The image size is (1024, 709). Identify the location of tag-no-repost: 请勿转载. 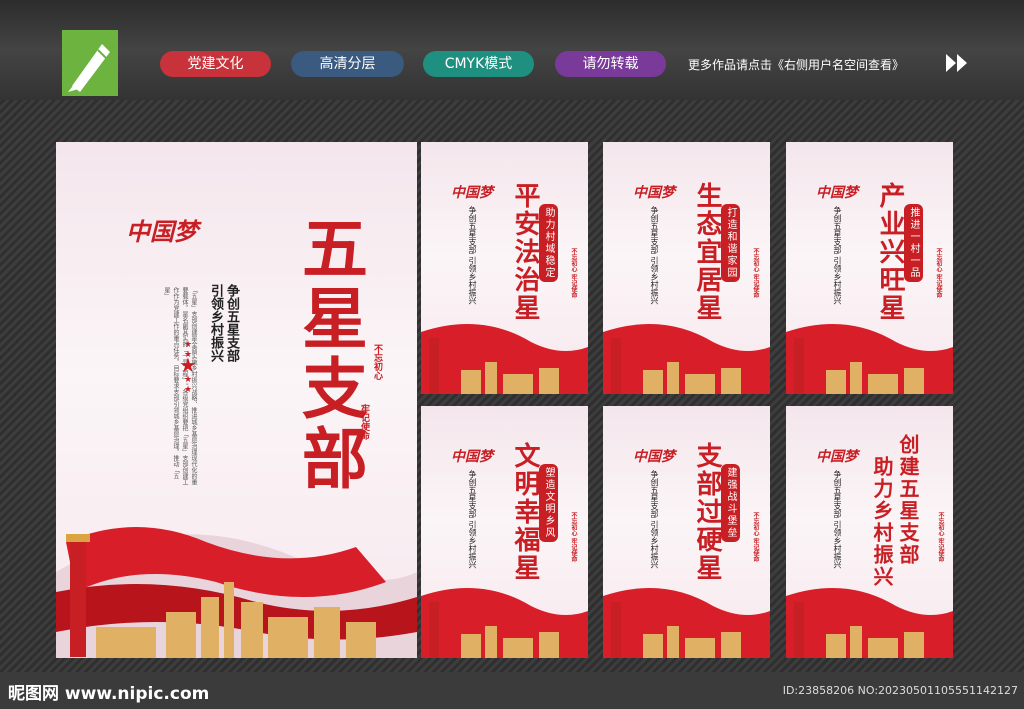
(610, 64).